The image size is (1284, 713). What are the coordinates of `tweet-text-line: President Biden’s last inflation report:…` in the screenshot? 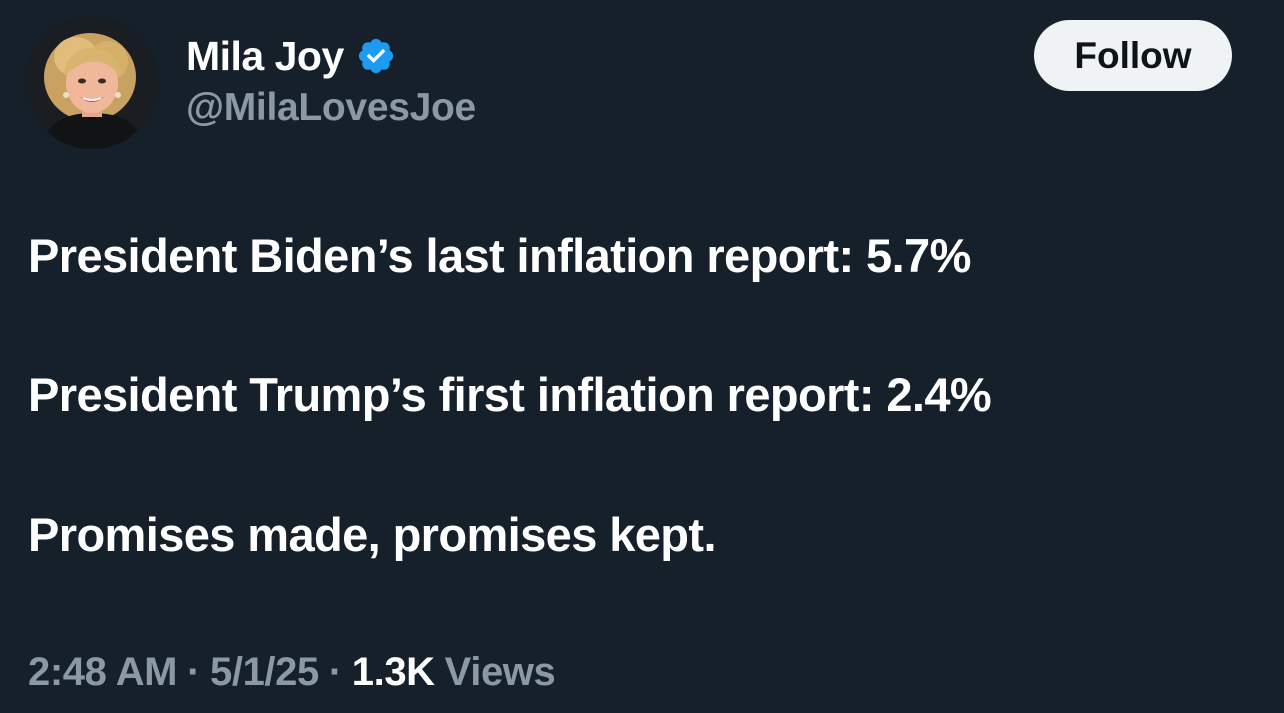 It's located at (499, 255).